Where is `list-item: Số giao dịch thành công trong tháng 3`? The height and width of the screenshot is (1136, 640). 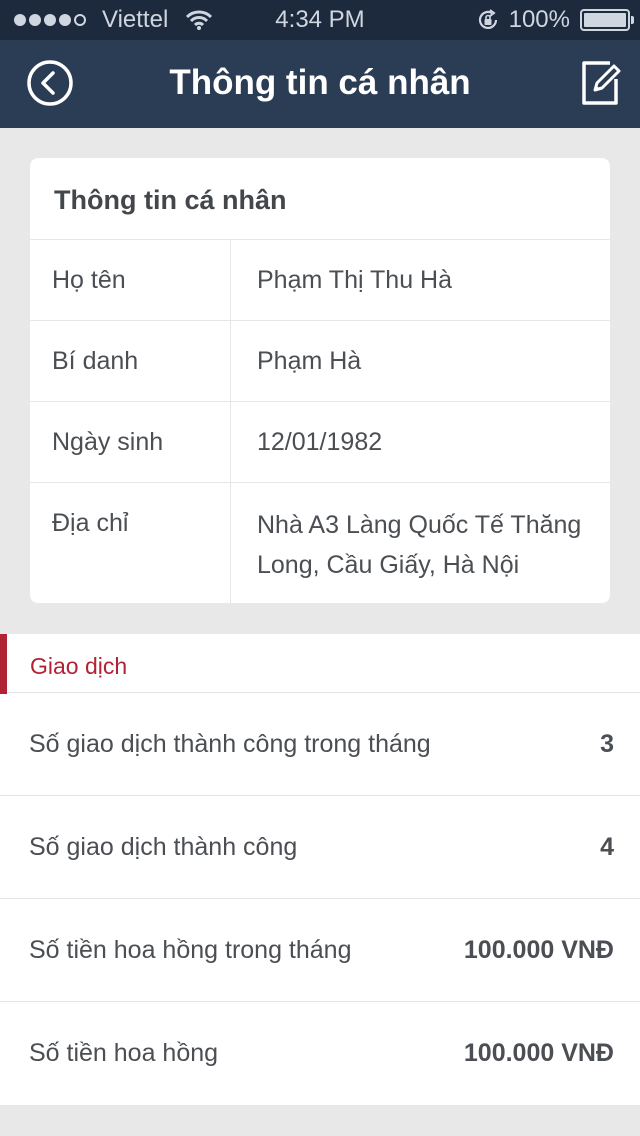
list-item: Số giao dịch thành công trong tháng 3 is located at coordinates (320, 744).